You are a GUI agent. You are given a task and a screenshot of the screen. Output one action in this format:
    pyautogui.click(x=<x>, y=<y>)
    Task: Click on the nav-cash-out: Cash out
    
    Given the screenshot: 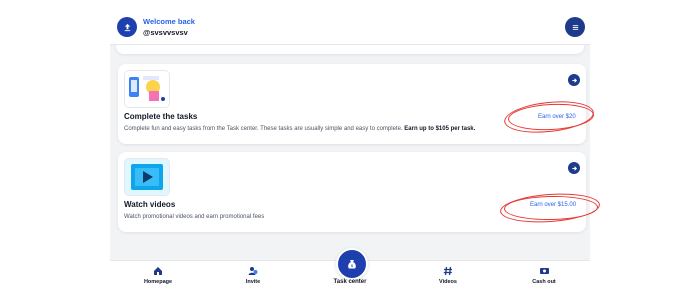 What is the action you would take?
    pyautogui.click(x=544, y=275)
    